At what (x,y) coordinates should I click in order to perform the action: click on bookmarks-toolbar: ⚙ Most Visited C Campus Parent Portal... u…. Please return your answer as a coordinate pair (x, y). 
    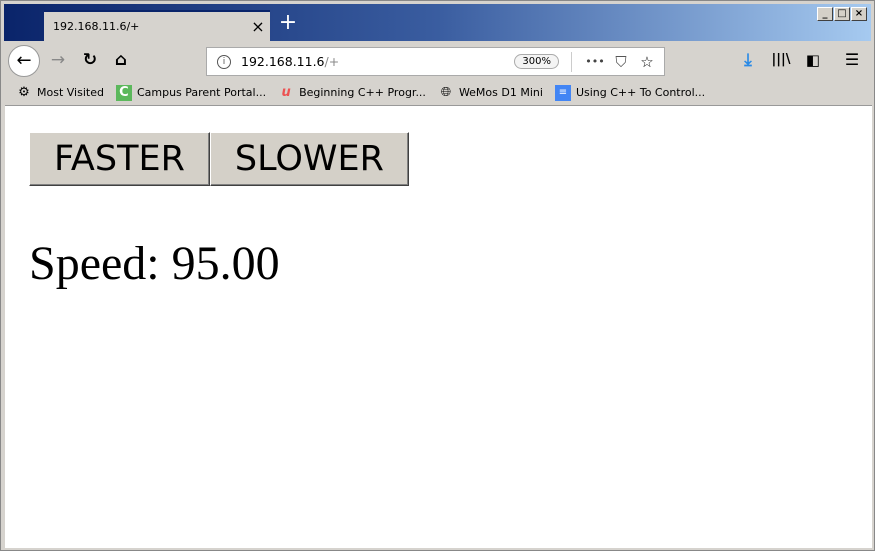
    Looking at the image, I should click on (437, 92).